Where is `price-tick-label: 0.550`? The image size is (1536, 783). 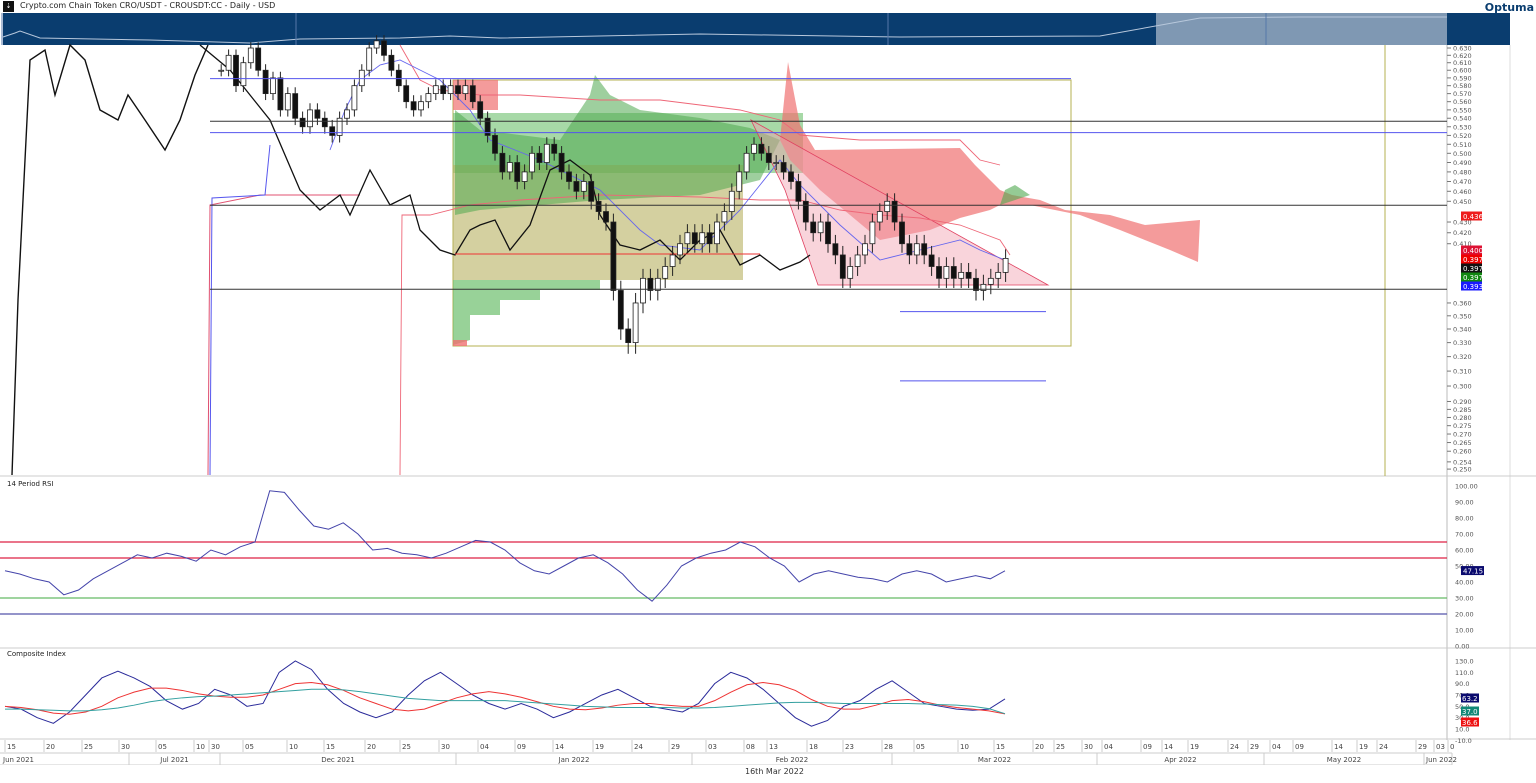 price-tick-label: 0.550 is located at coordinates (1462, 110).